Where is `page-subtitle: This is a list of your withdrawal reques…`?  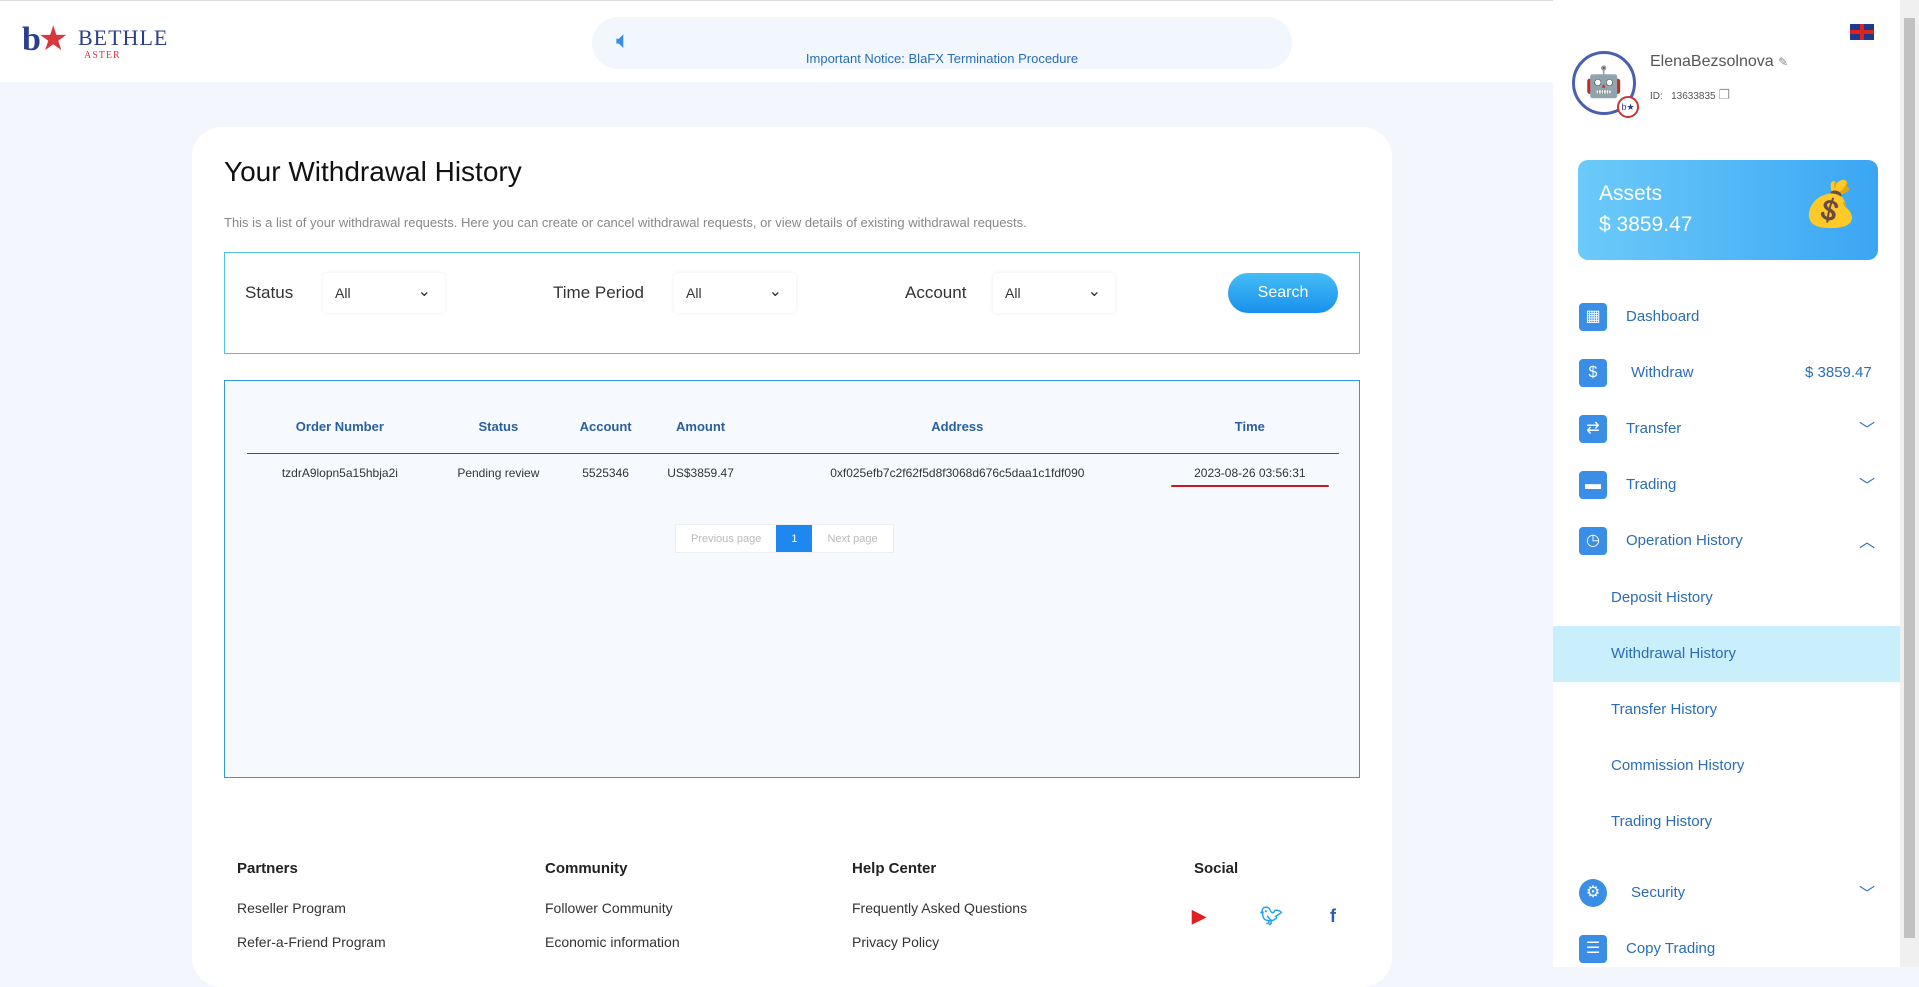 page-subtitle: This is a list of your withdrawal reques… is located at coordinates (625, 222).